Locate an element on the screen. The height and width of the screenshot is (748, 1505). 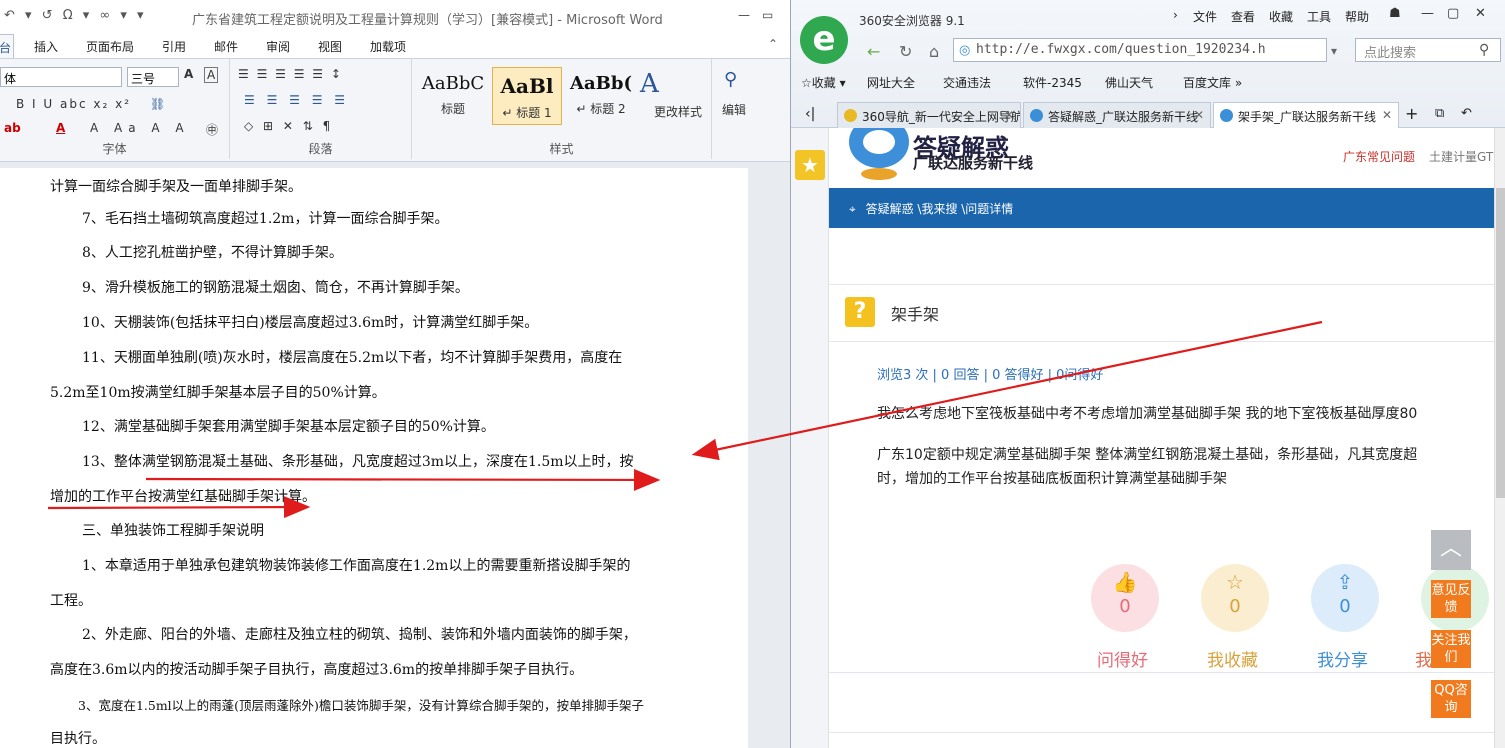
tab-mailings: 邮件 is located at coordinates (226, 46).